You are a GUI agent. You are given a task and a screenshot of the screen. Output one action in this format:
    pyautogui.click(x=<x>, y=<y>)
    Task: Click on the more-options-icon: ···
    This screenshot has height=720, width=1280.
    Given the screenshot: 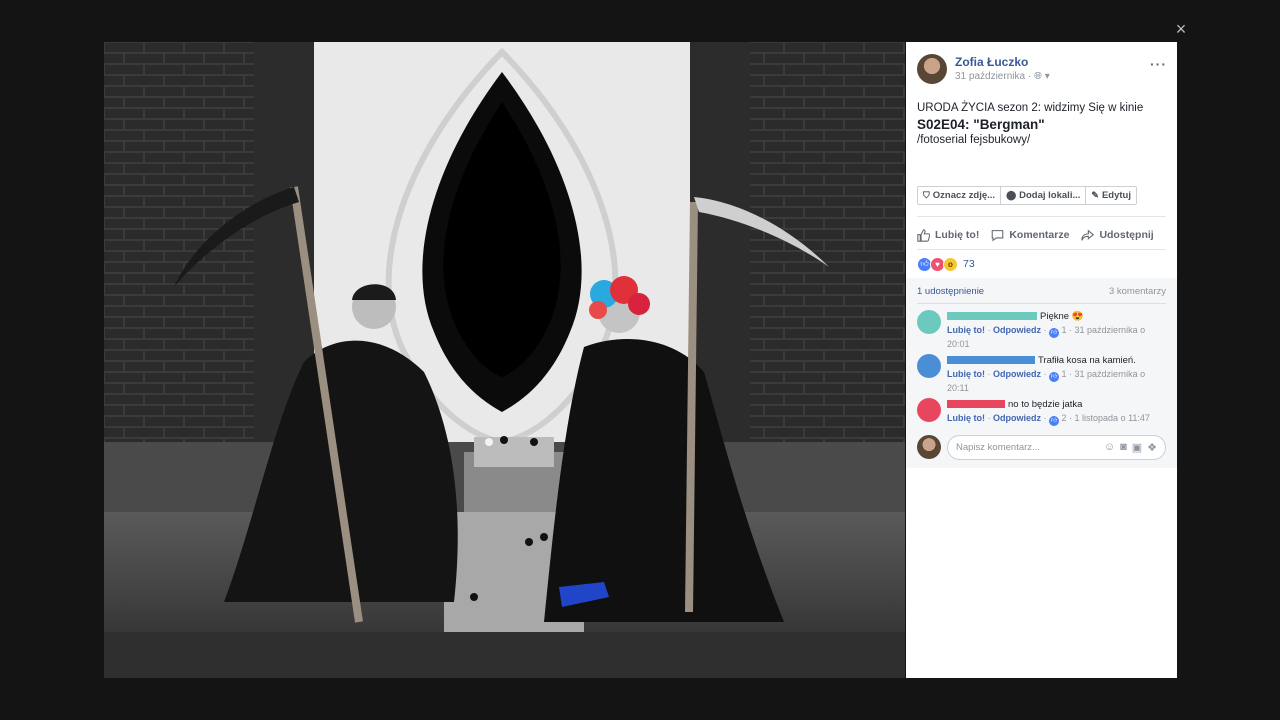 What is the action you would take?
    pyautogui.click(x=1158, y=64)
    